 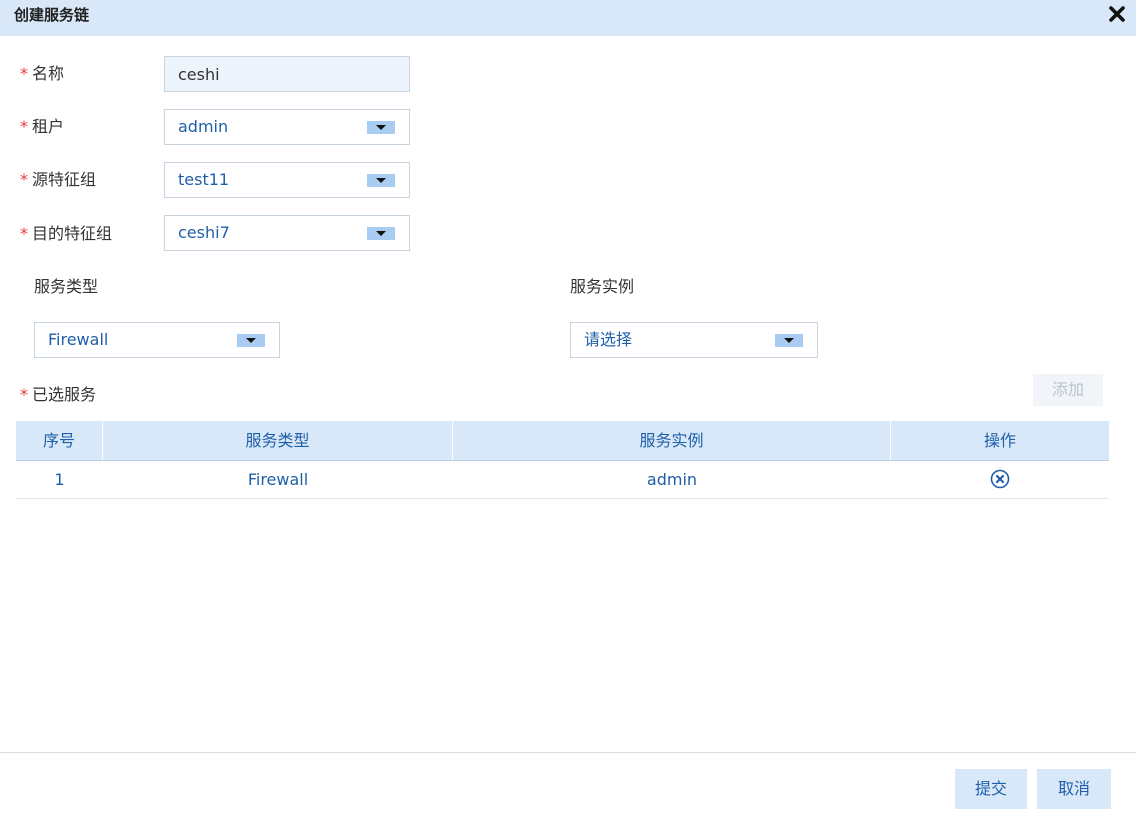 What do you see at coordinates (568, 752) in the screenshot?
I see `footer-divider` at bounding box center [568, 752].